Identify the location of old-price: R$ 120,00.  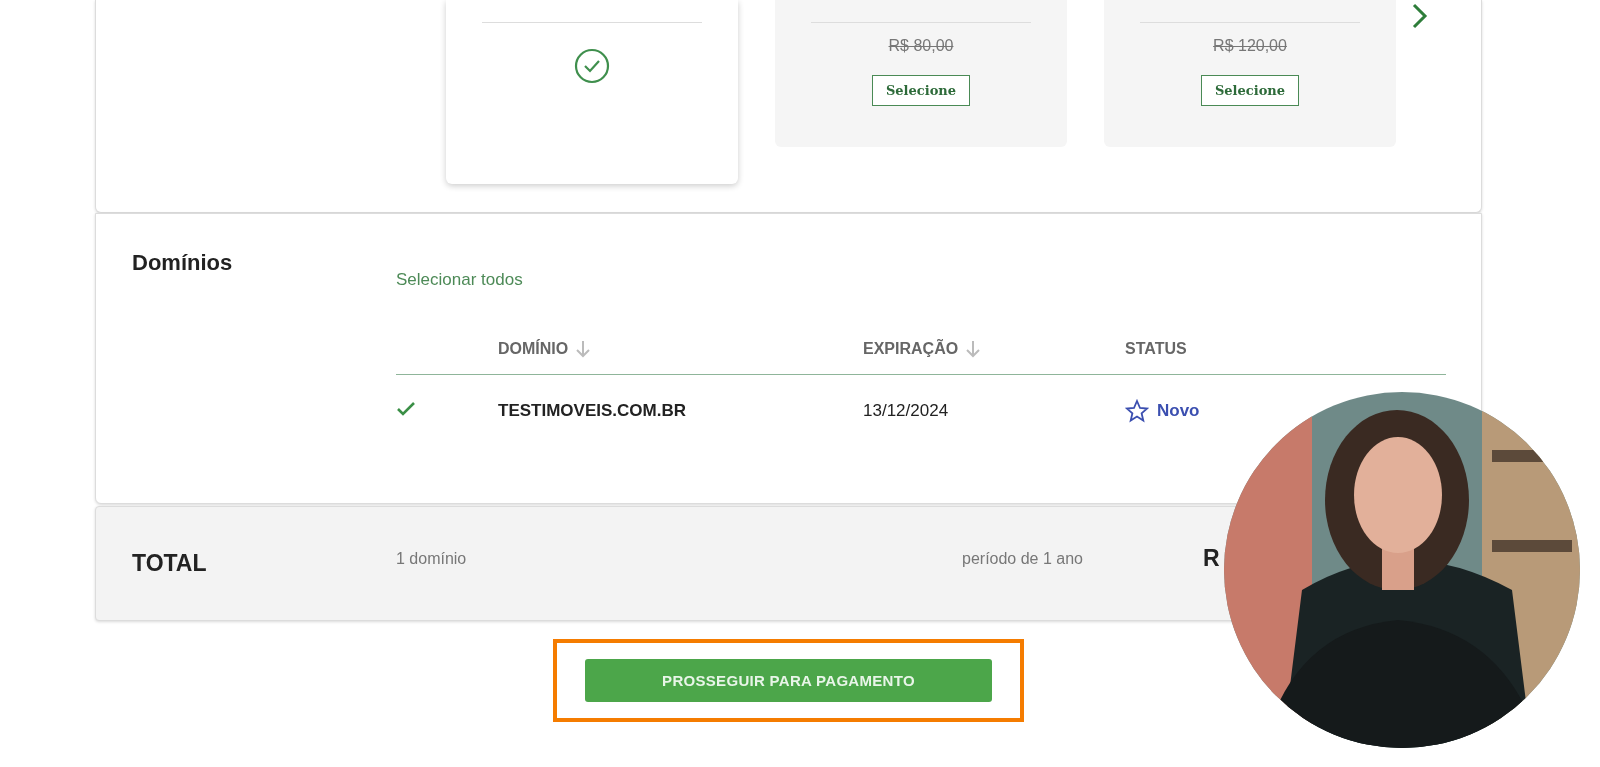
(1250, 46).